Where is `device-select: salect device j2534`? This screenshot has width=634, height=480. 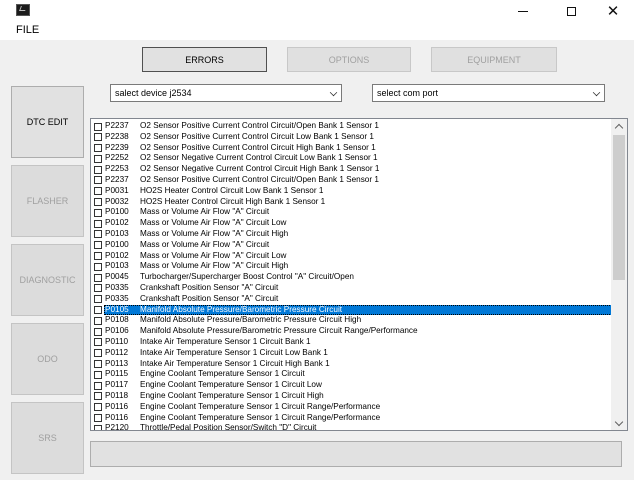
device-select: salect device j2534 is located at coordinates (226, 93).